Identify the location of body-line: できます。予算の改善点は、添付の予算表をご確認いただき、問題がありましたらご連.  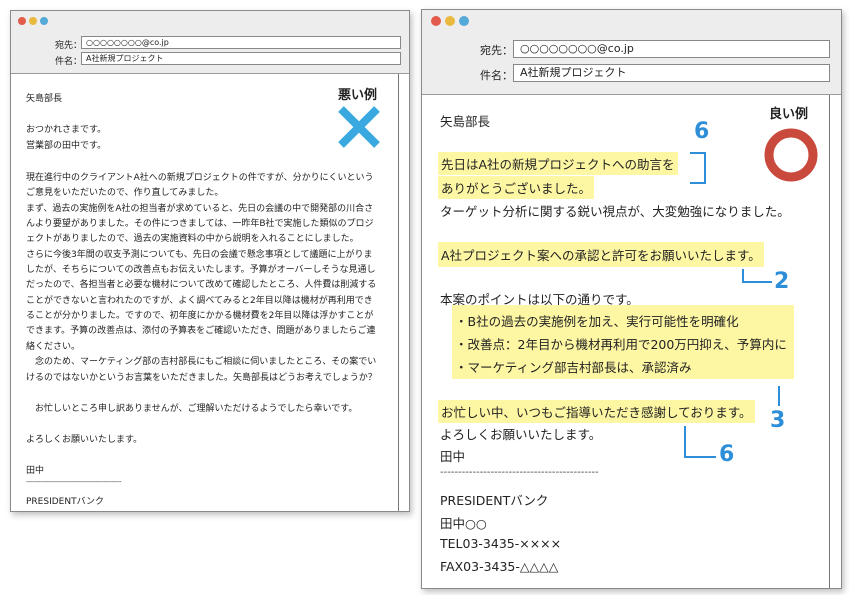
(201, 331).